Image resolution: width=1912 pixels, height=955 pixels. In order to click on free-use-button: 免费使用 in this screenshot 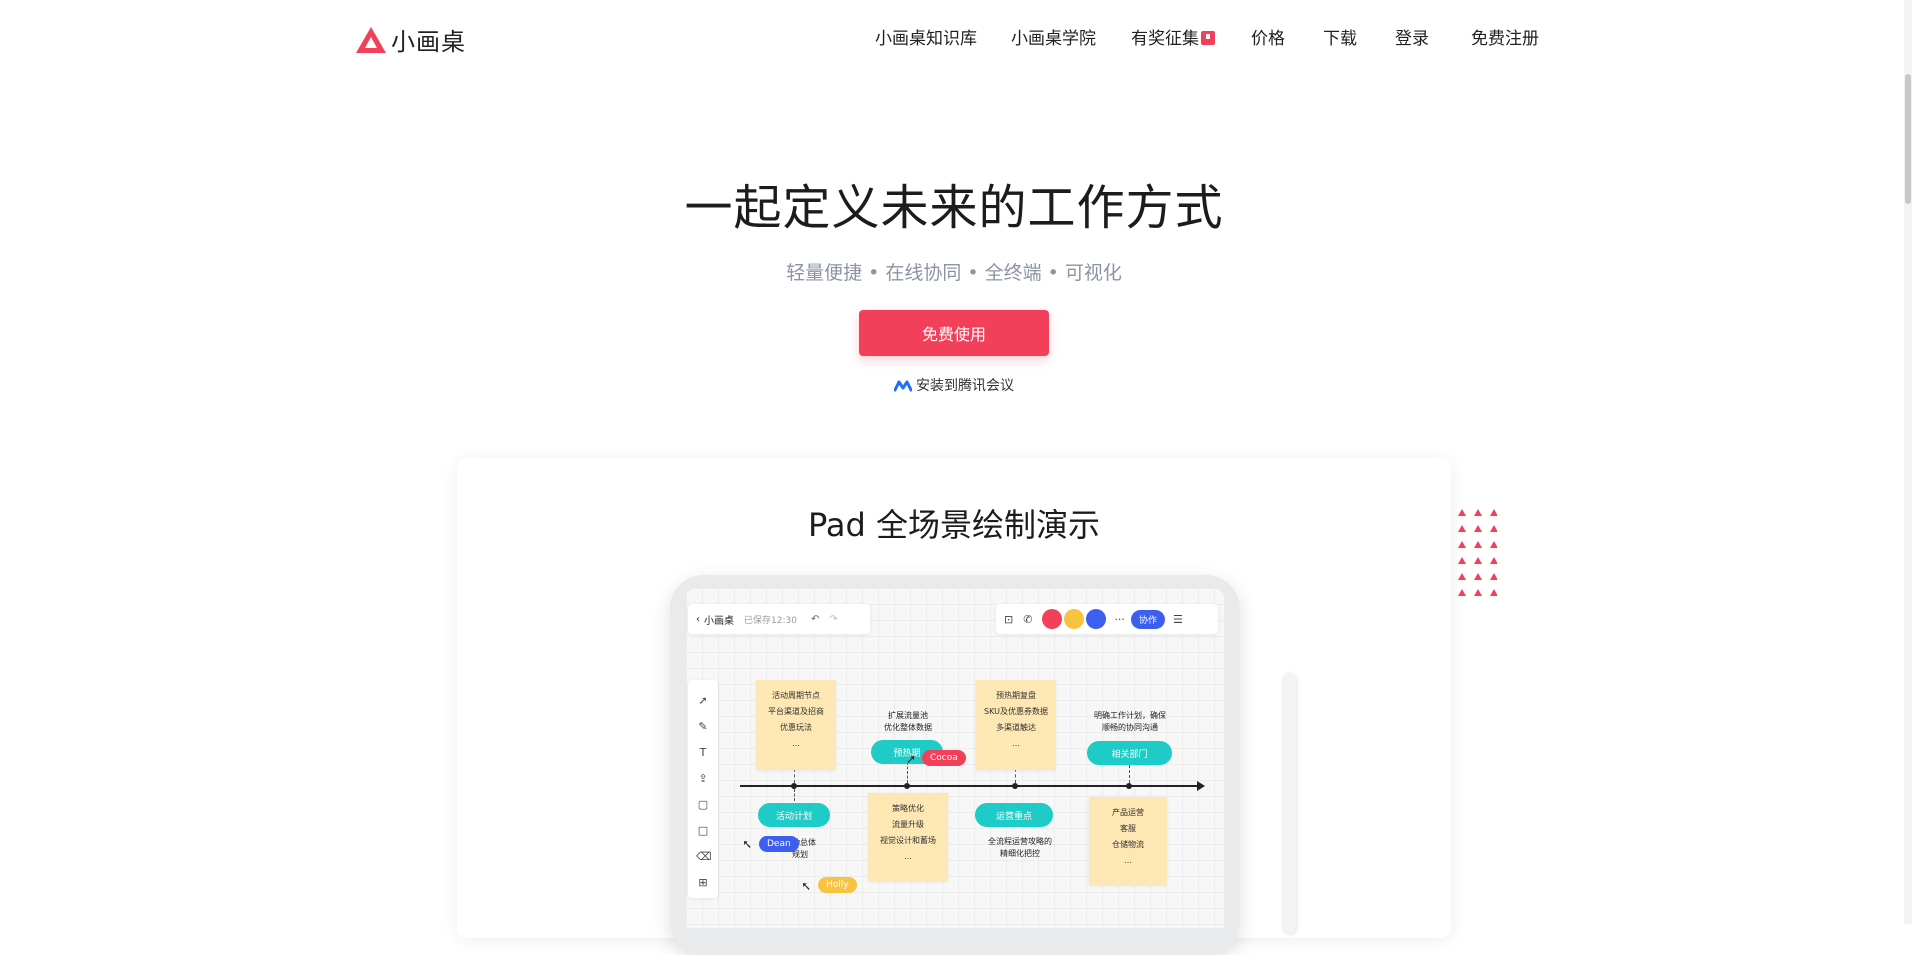, I will do `click(954, 333)`.